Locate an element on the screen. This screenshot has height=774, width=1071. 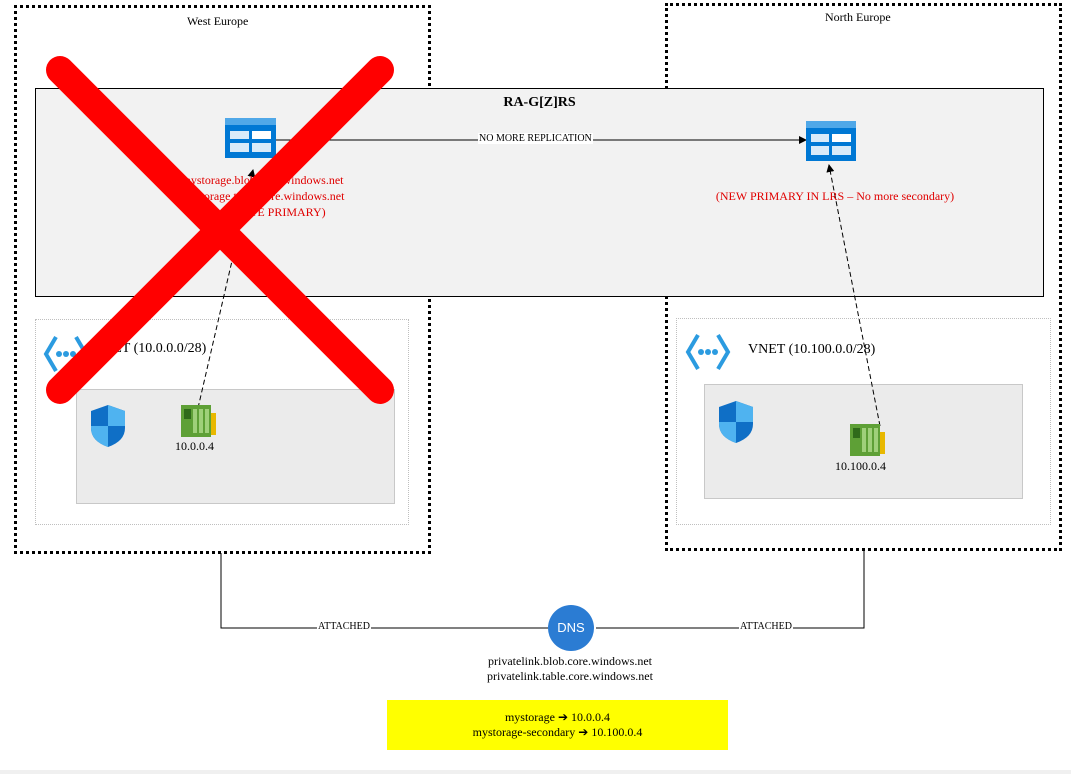
north-nic-ip: 10.100.0.4 is located at coordinates (860, 466).